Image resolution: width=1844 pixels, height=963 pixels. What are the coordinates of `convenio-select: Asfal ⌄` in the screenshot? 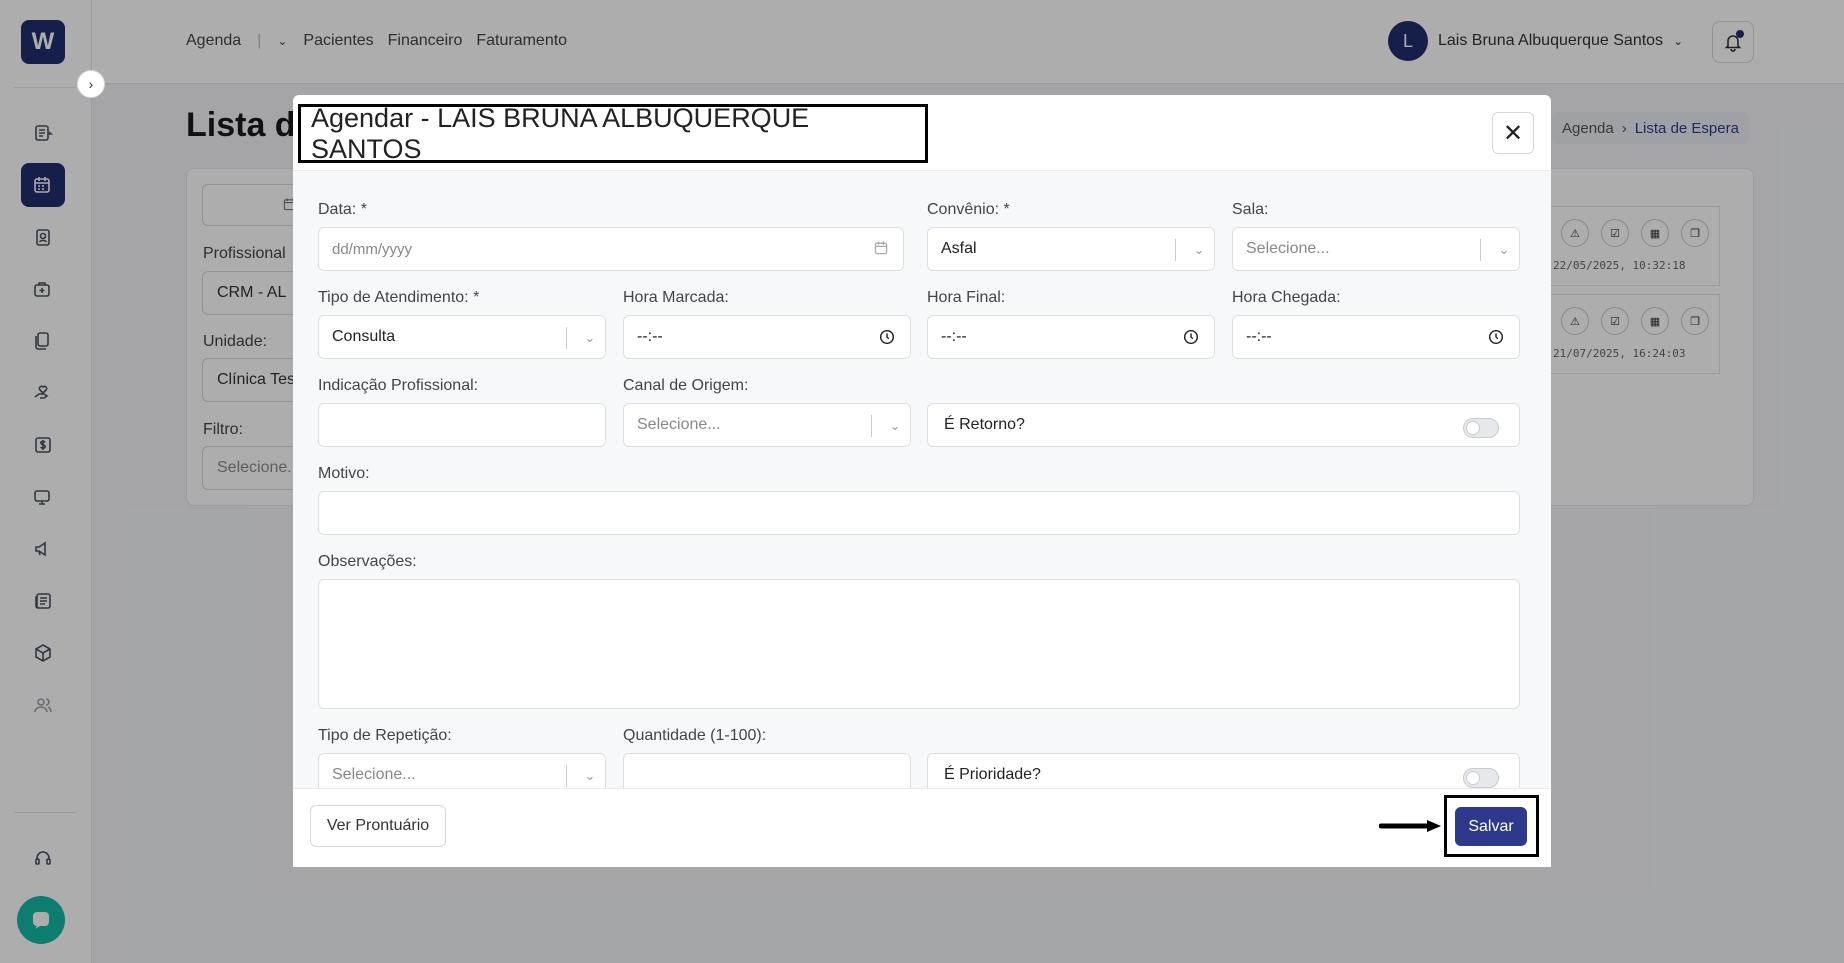 It's located at (1071, 249).